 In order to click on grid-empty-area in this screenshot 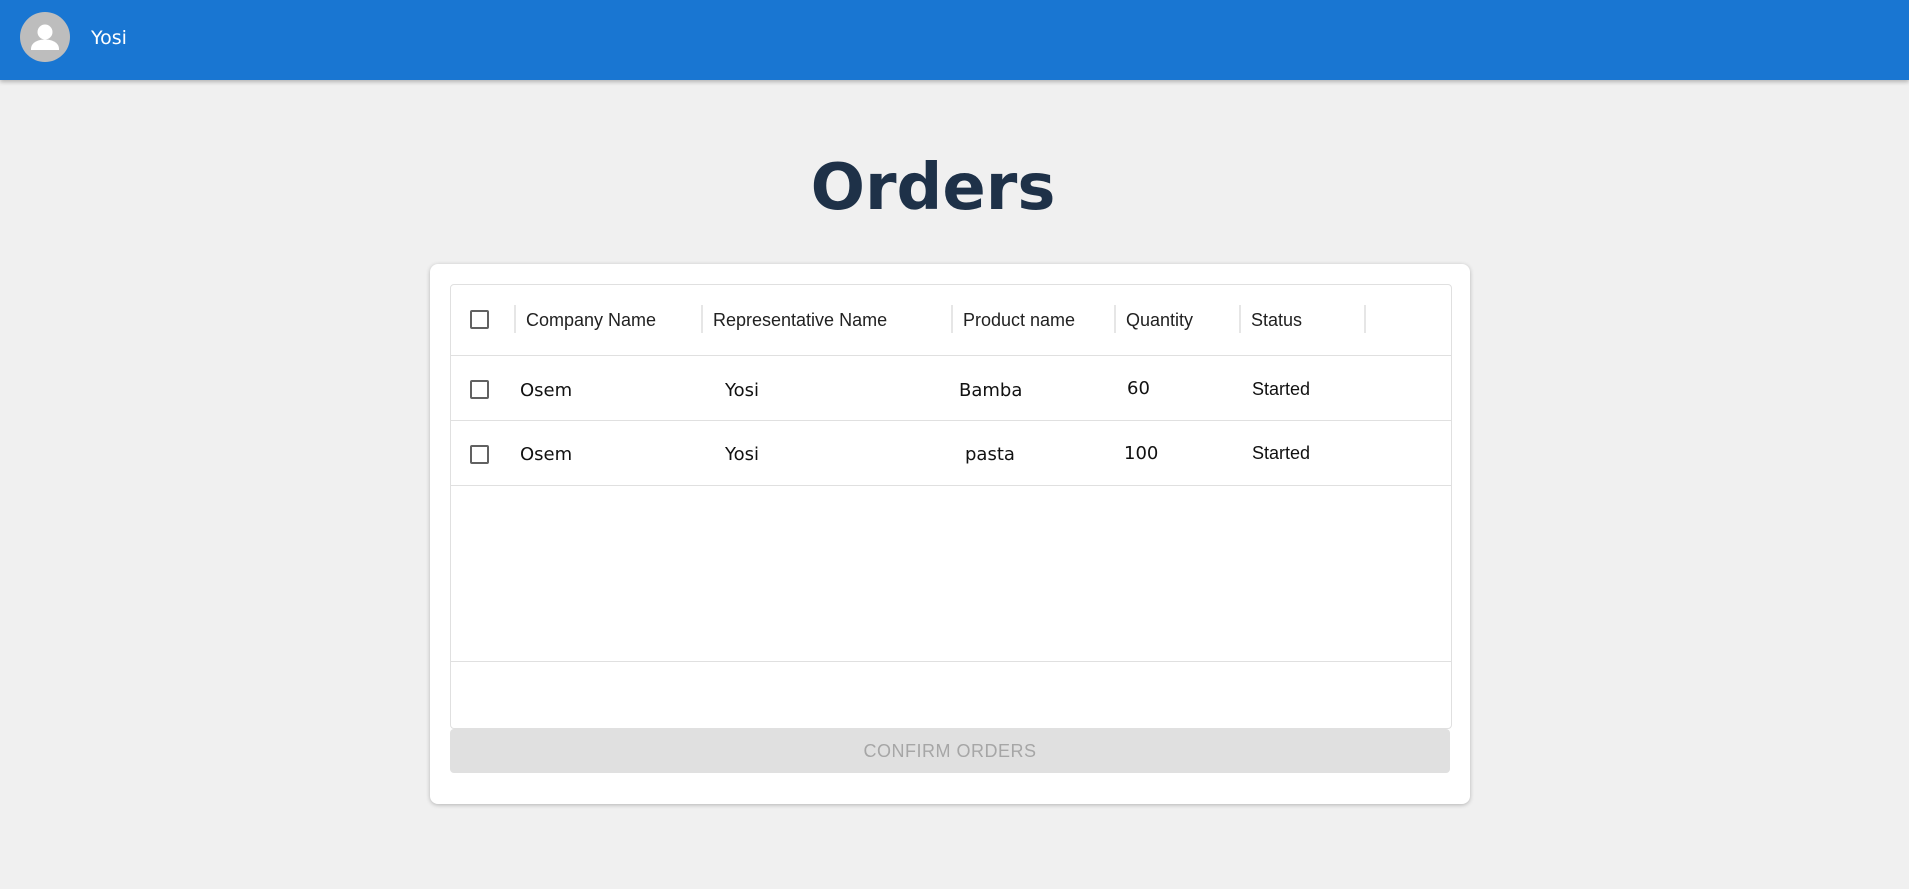, I will do `click(951, 573)`.